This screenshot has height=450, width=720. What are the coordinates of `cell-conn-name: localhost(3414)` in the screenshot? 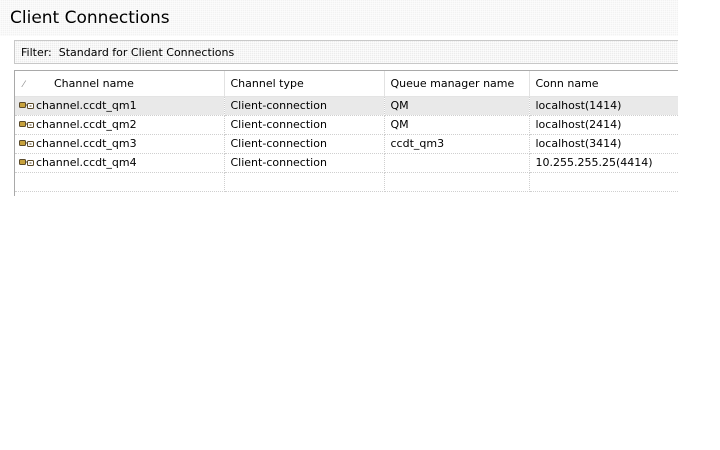 It's located at (603, 144).